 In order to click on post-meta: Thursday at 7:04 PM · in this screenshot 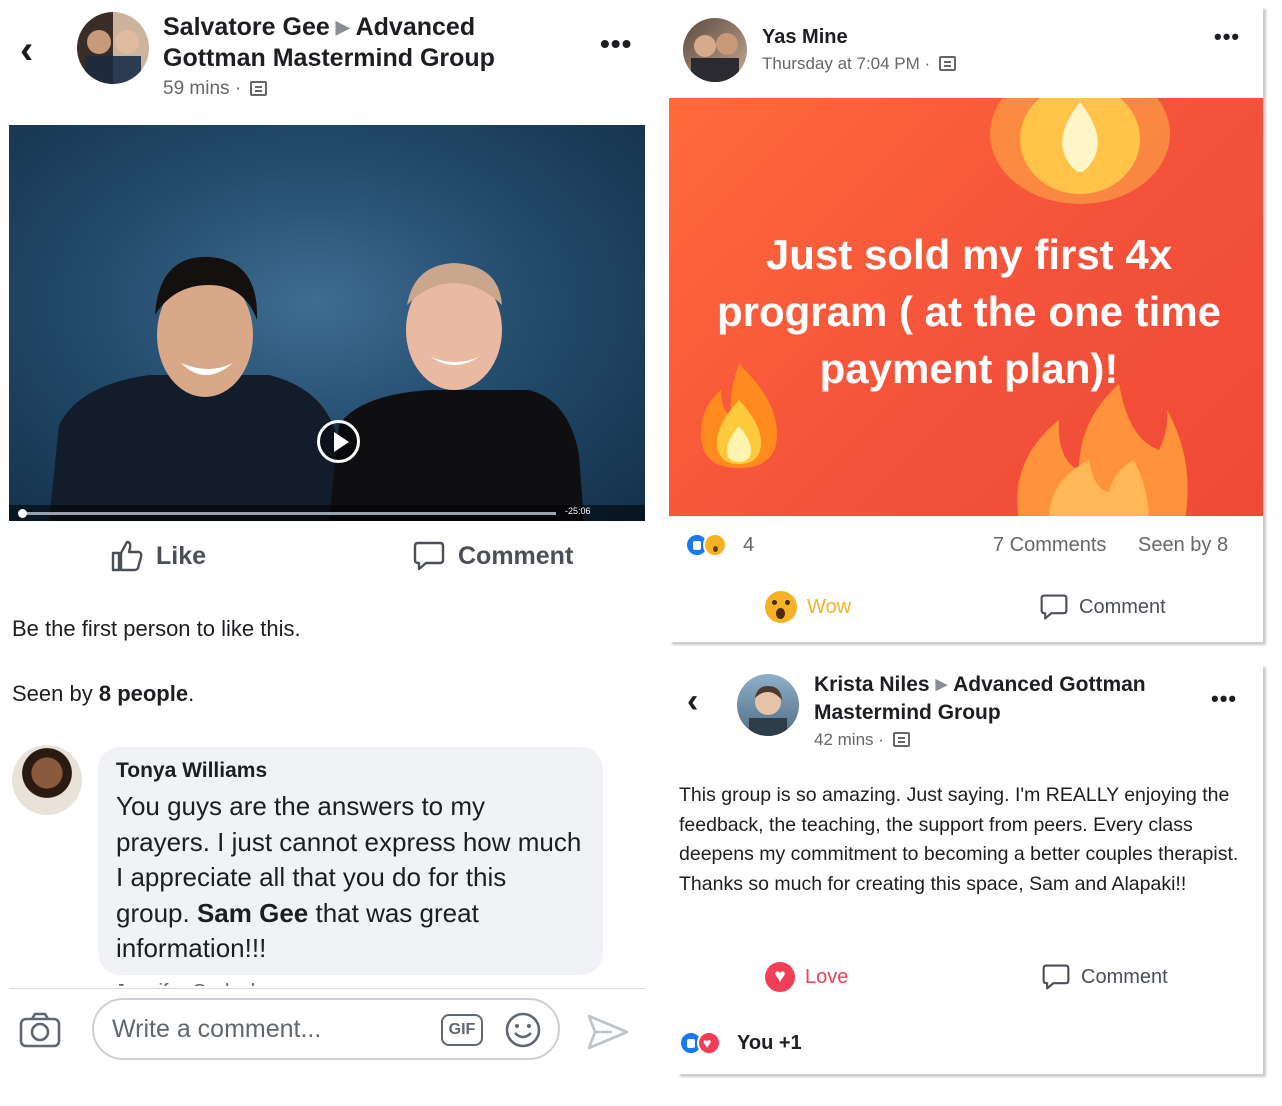, I will do `click(859, 64)`.